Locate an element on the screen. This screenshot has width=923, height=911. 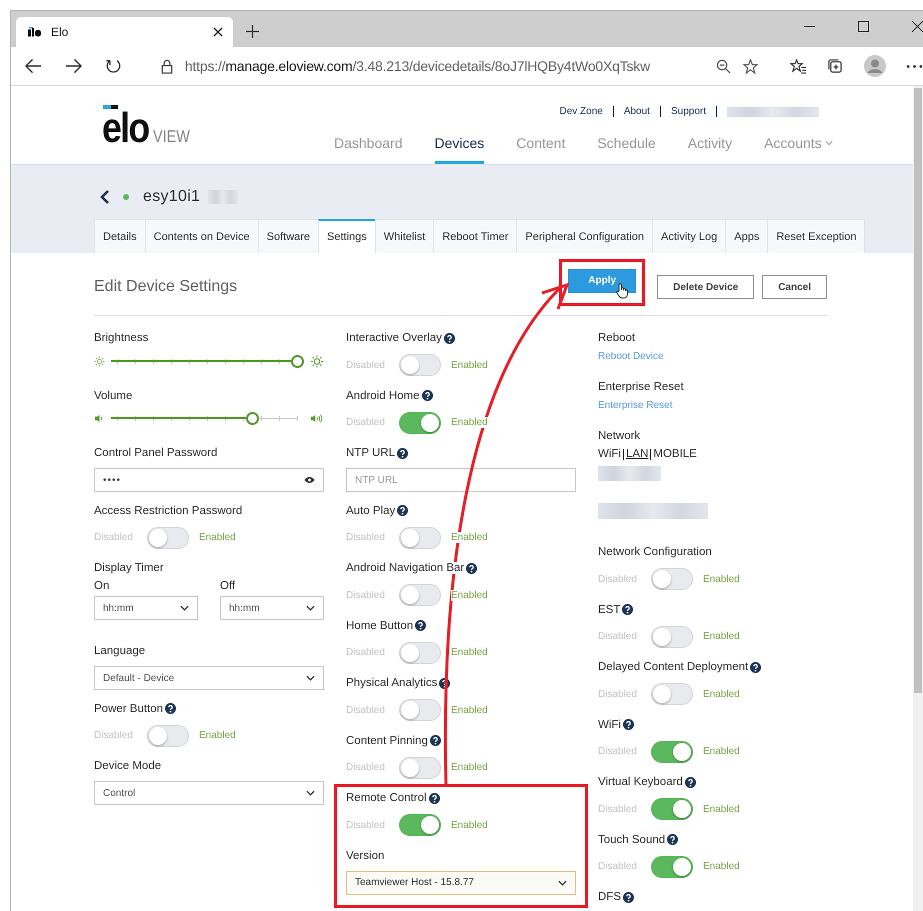
zoom-out-icon is located at coordinates (724, 66).